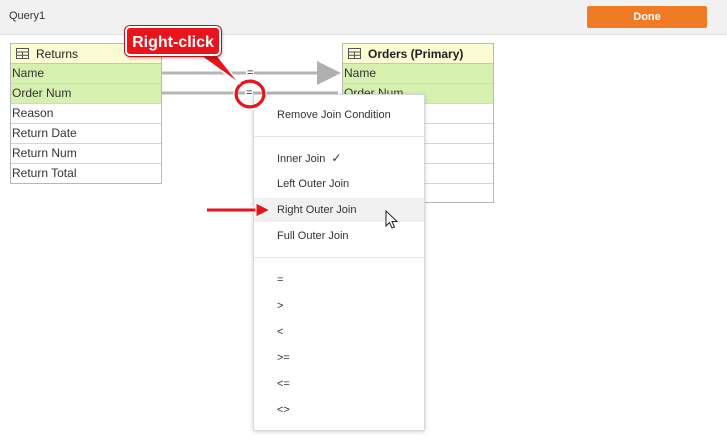 The image size is (727, 442). What do you see at coordinates (86, 94) in the screenshot?
I see `field-row: Order Num` at bounding box center [86, 94].